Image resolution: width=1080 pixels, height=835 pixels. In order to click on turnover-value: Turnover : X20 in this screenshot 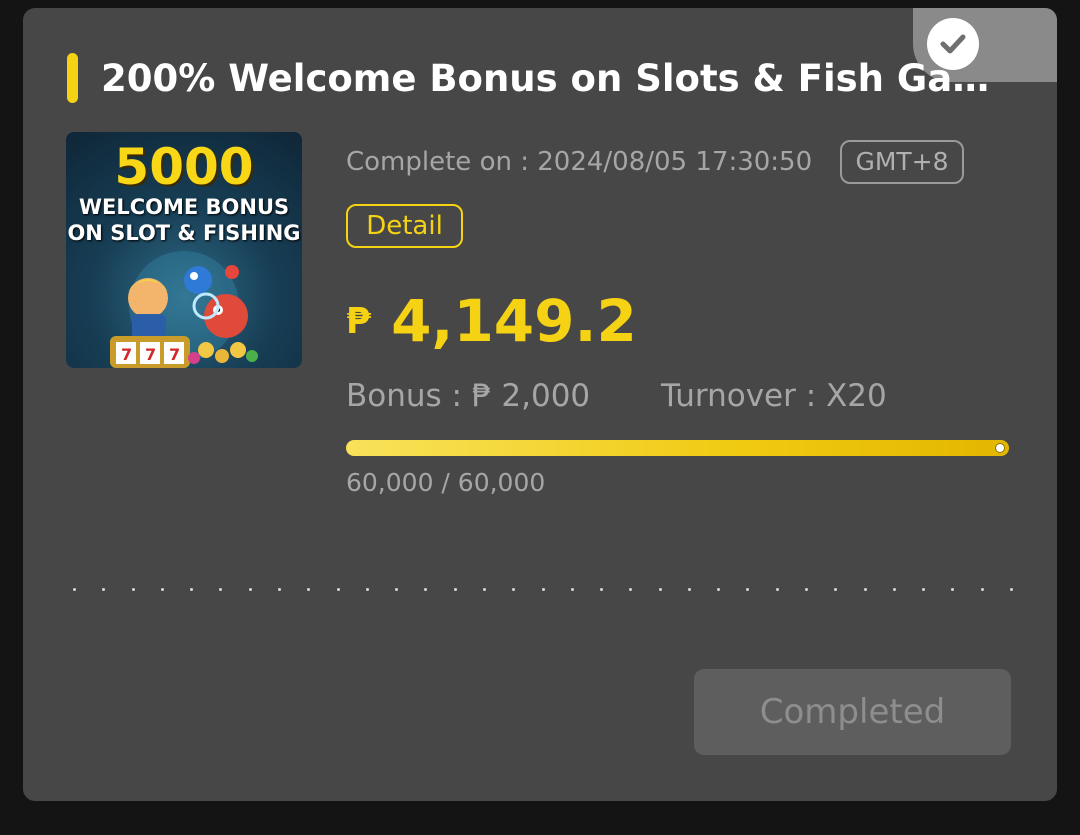, I will do `click(774, 396)`.